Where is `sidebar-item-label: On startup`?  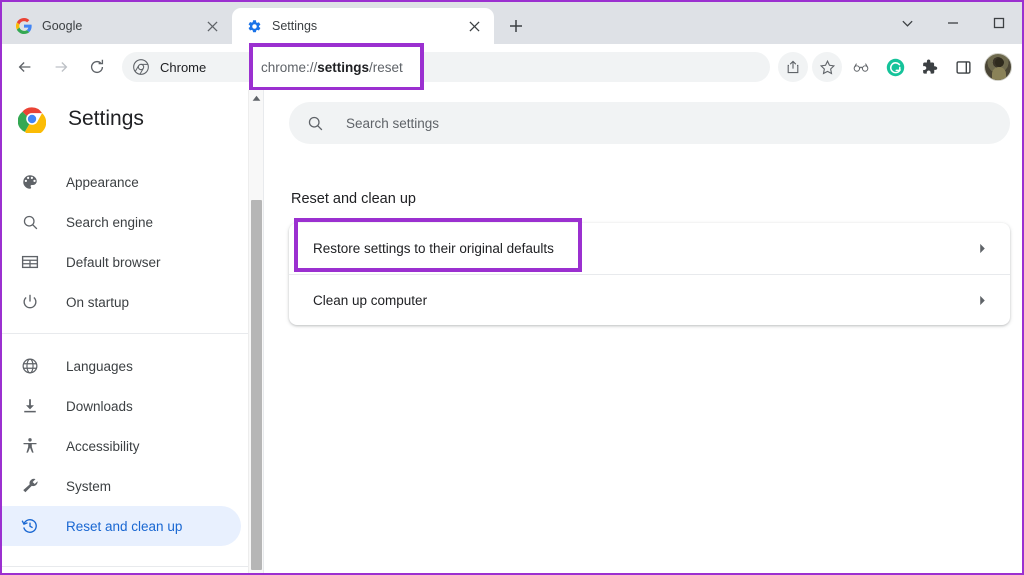 sidebar-item-label: On startup is located at coordinates (98, 302).